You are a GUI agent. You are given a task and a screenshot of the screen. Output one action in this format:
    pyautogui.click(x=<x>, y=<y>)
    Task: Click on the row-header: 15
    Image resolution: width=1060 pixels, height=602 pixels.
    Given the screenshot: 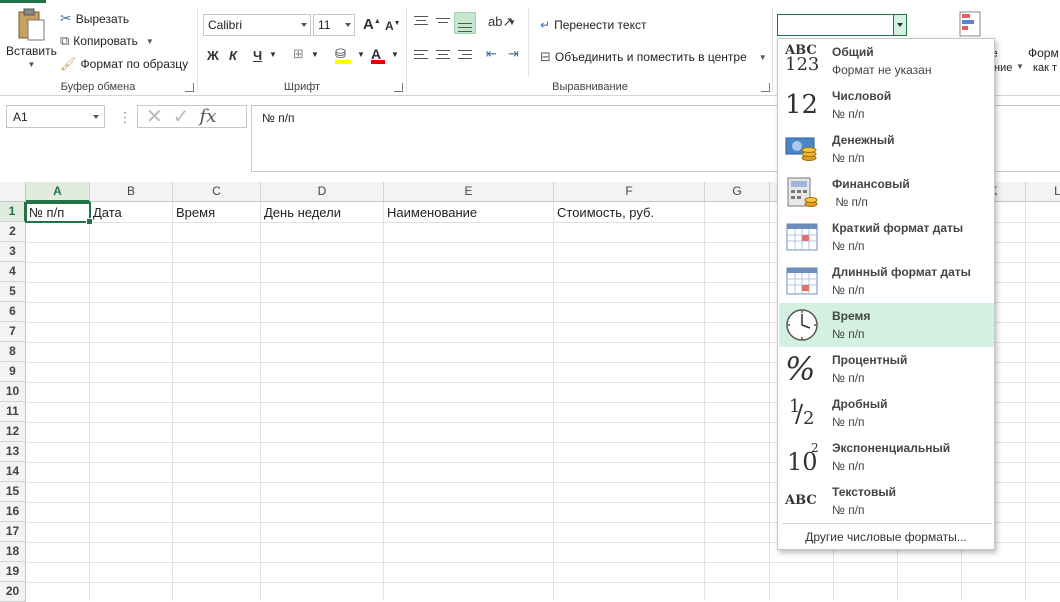 What is the action you would take?
    pyautogui.click(x=13, y=492)
    